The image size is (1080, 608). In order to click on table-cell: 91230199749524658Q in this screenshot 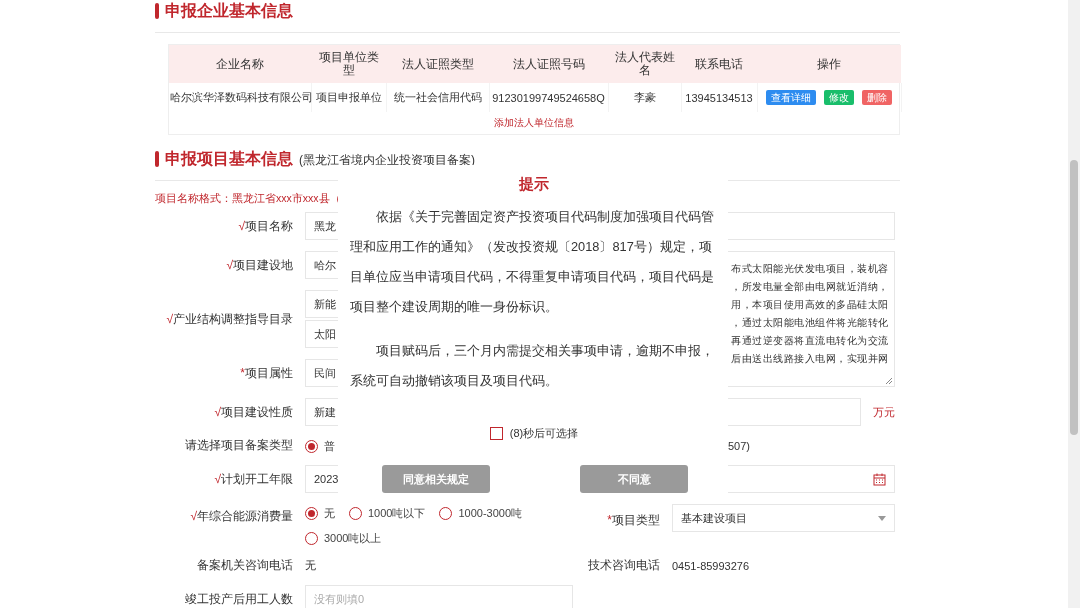, I will do `click(548, 97)`.